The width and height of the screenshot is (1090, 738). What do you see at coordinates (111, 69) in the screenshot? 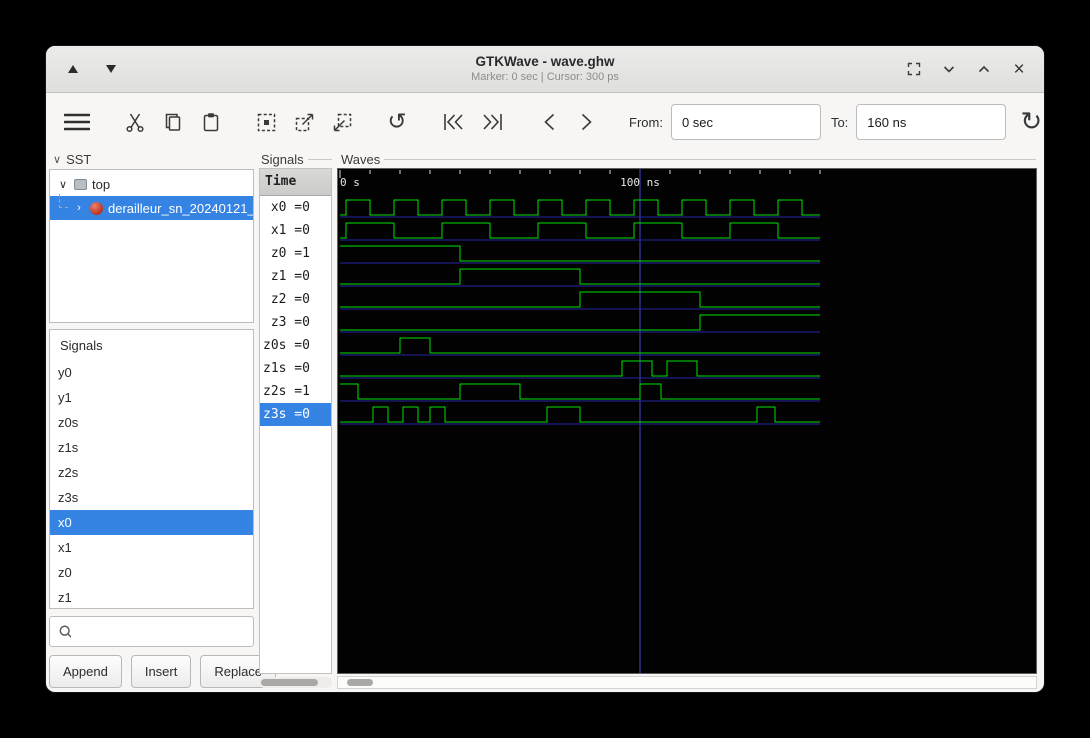
I see `shade-down-button` at bounding box center [111, 69].